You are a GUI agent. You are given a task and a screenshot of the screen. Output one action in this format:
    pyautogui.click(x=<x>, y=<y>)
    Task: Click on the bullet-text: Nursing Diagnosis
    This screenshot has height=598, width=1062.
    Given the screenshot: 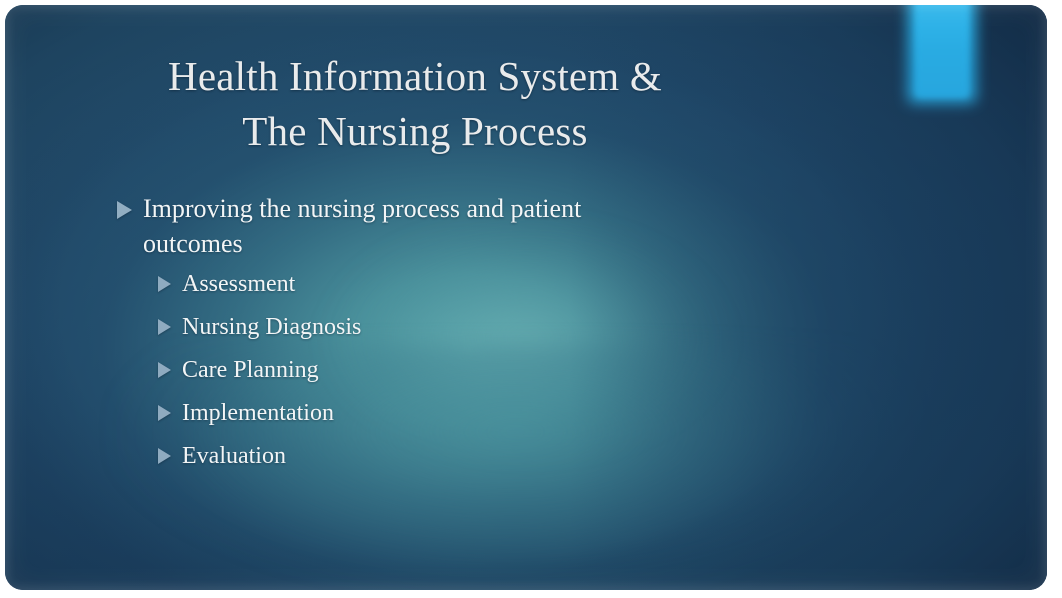 What is the action you would take?
    pyautogui.click(x=272, y=327)
    